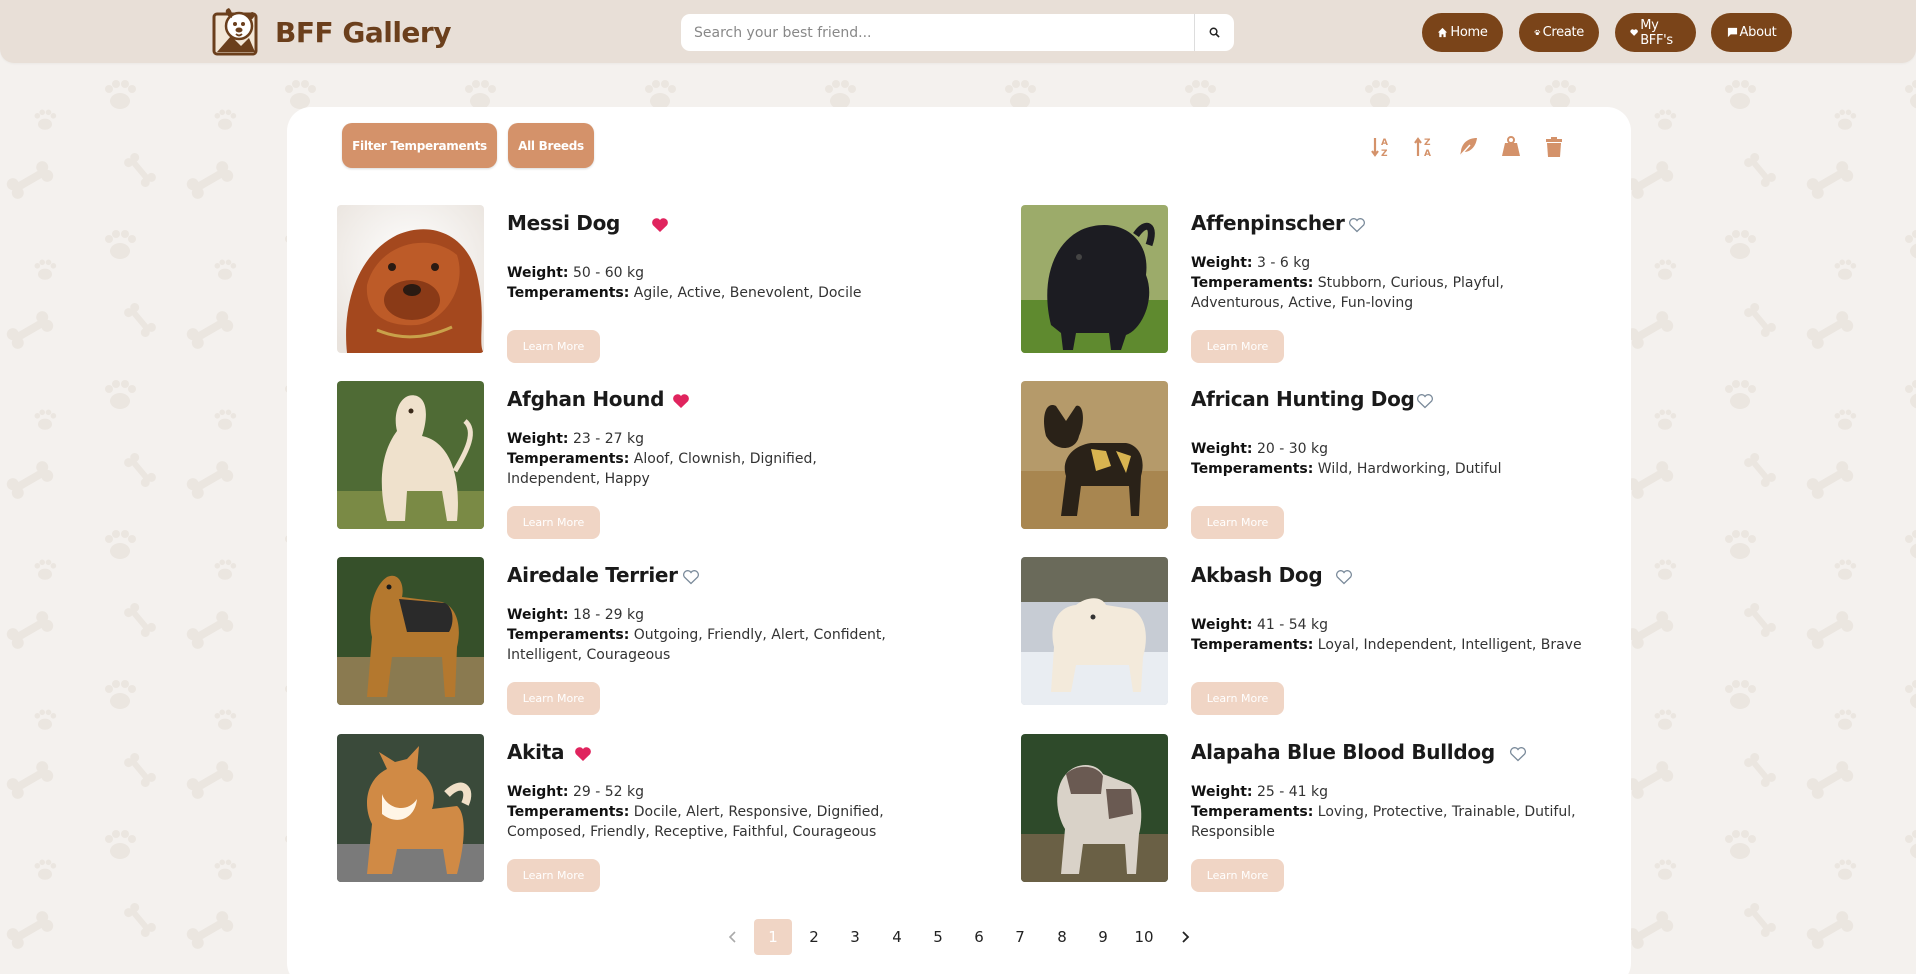  Describe the element at coordinates (1422, 148) in the screenshot. I see `sort-za-icon: Z A` at that location.